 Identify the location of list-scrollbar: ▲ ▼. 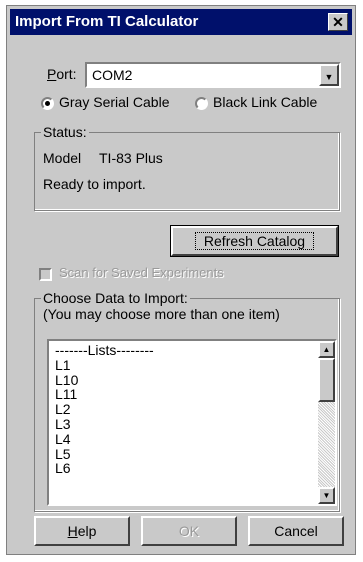
(326, 422).